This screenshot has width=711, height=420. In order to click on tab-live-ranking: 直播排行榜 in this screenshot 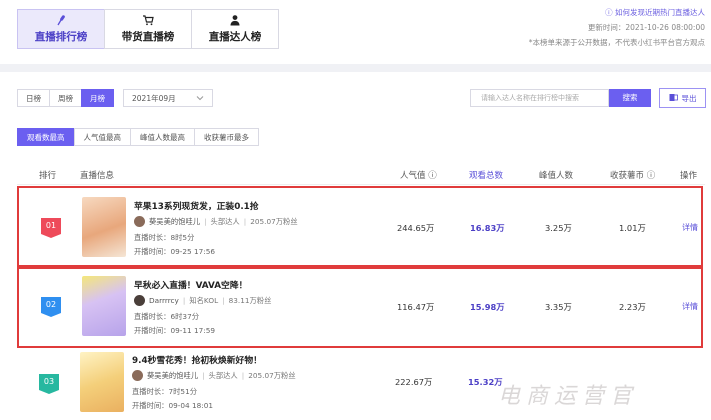, I will do `click(61, 29)`.